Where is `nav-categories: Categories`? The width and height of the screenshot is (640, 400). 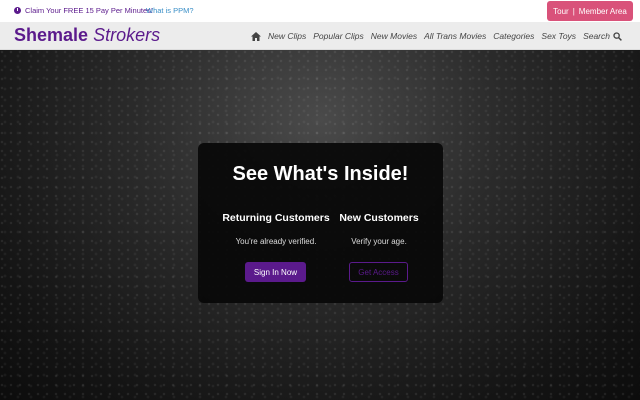 nav-categories: Categories is located at coordinates (513, 36).